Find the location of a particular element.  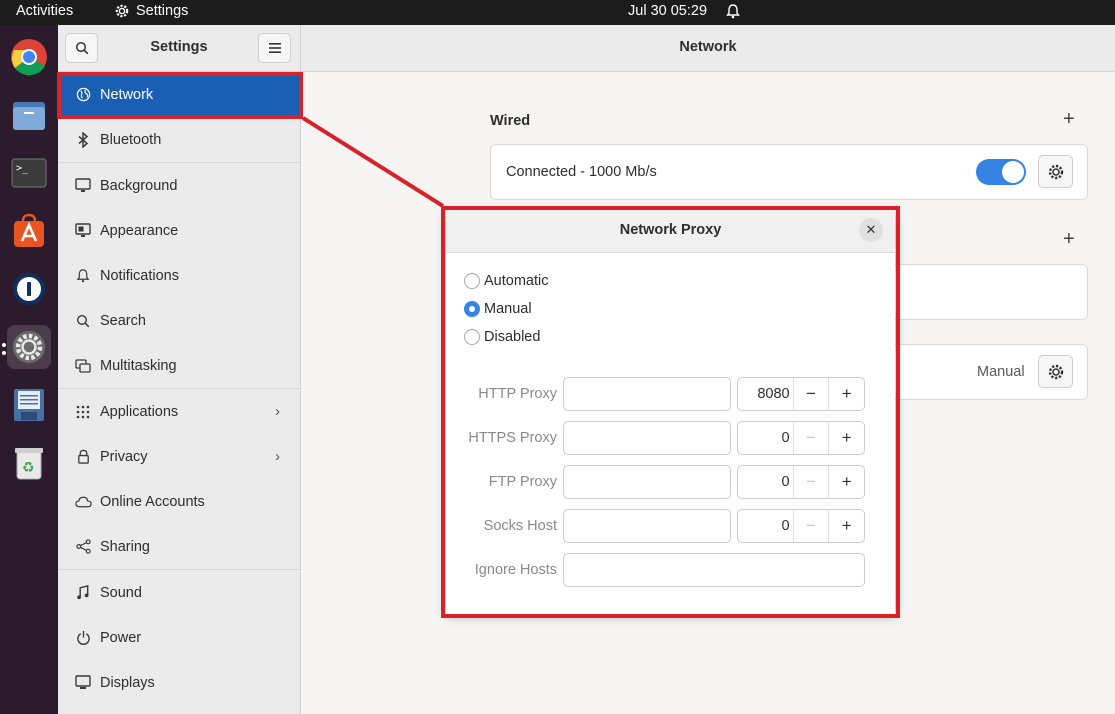

clock: Jul 30 05:29 is located at coordinates (667, 11).